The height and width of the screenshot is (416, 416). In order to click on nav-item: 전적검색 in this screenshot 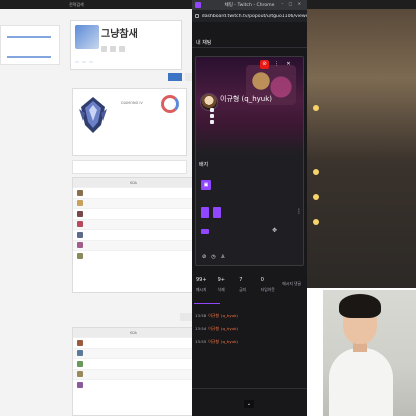, I will do `click(76, 5)`.